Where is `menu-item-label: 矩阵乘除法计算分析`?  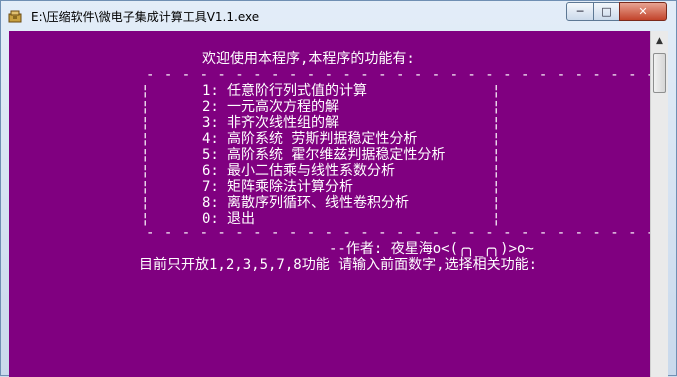
menu-item-label: 矩阵乘除法计算分析 is located at coordinates (290, 187).